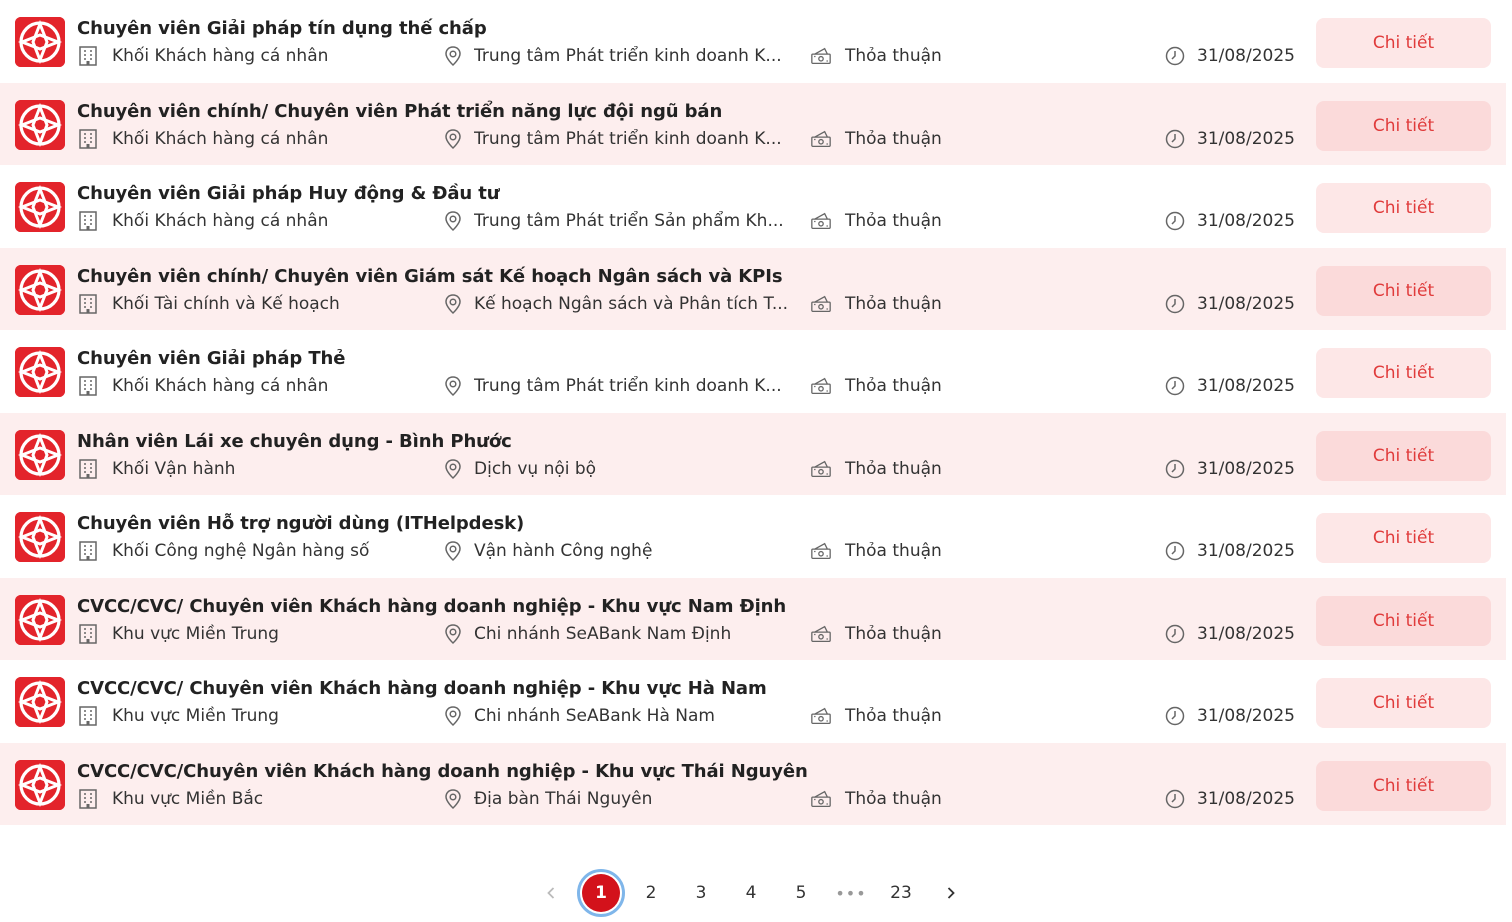 The height and width of the screenshot is (922, 1512). I want to click on chevron-right-icon, so click(951, 893).